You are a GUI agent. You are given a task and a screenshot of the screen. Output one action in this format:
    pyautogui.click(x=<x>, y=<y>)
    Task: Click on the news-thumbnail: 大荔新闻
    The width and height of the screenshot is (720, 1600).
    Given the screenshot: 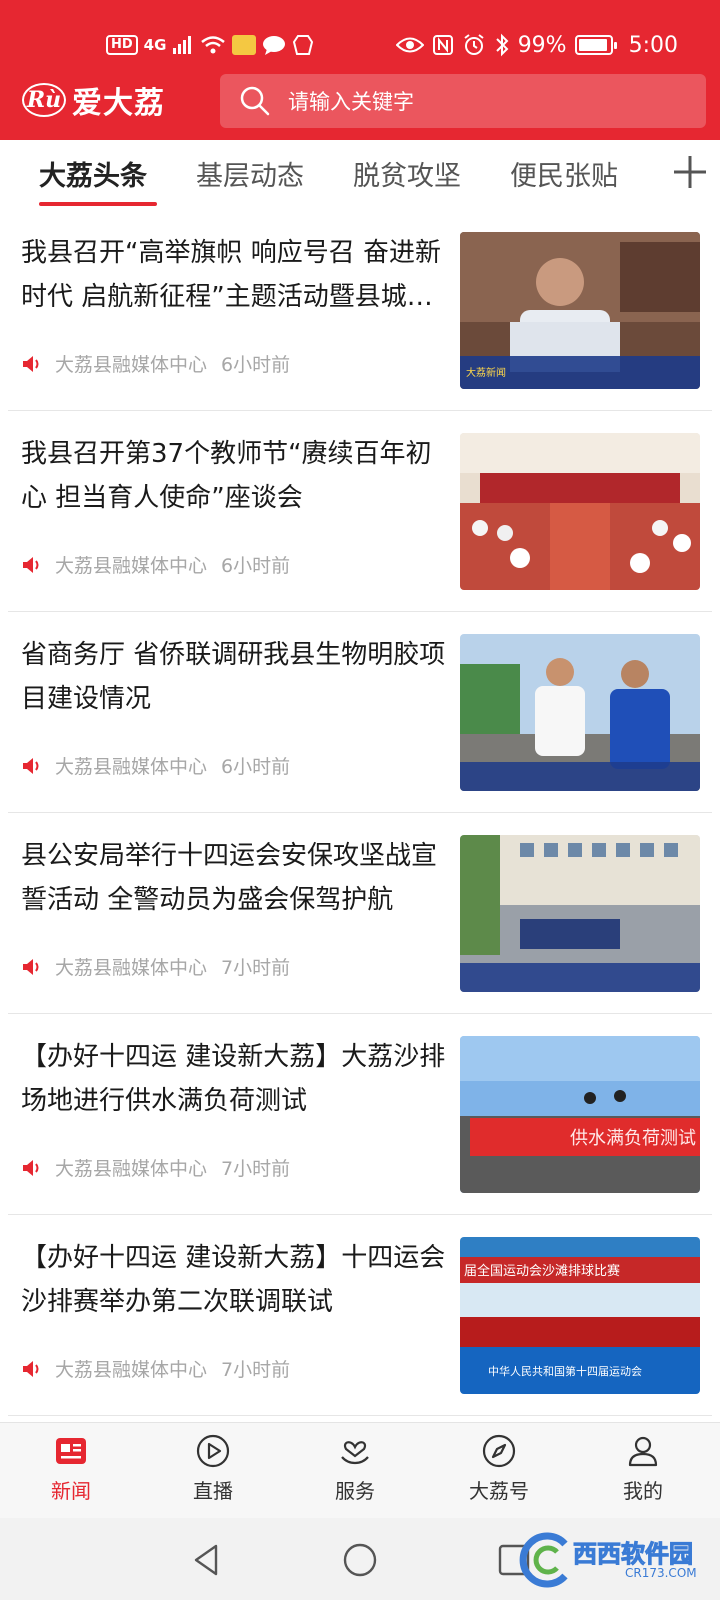 What is the action you would take?
    pyautogui.click(x=580, y=310)
    